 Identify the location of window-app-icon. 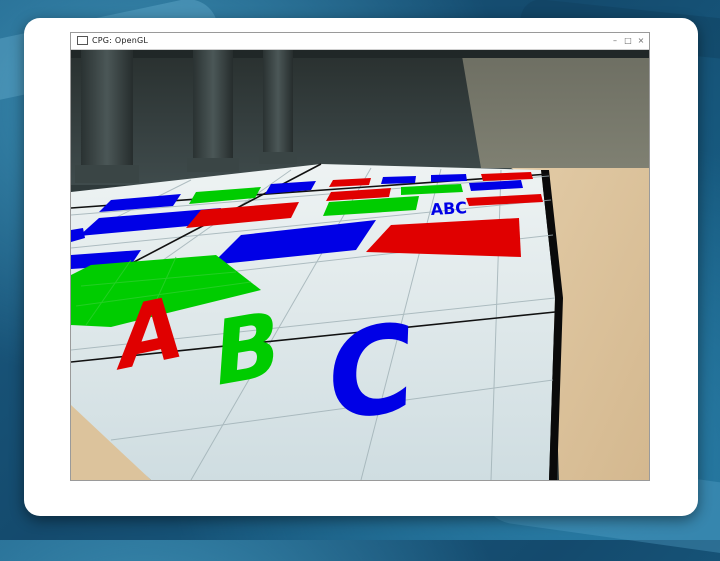
(82, 40).